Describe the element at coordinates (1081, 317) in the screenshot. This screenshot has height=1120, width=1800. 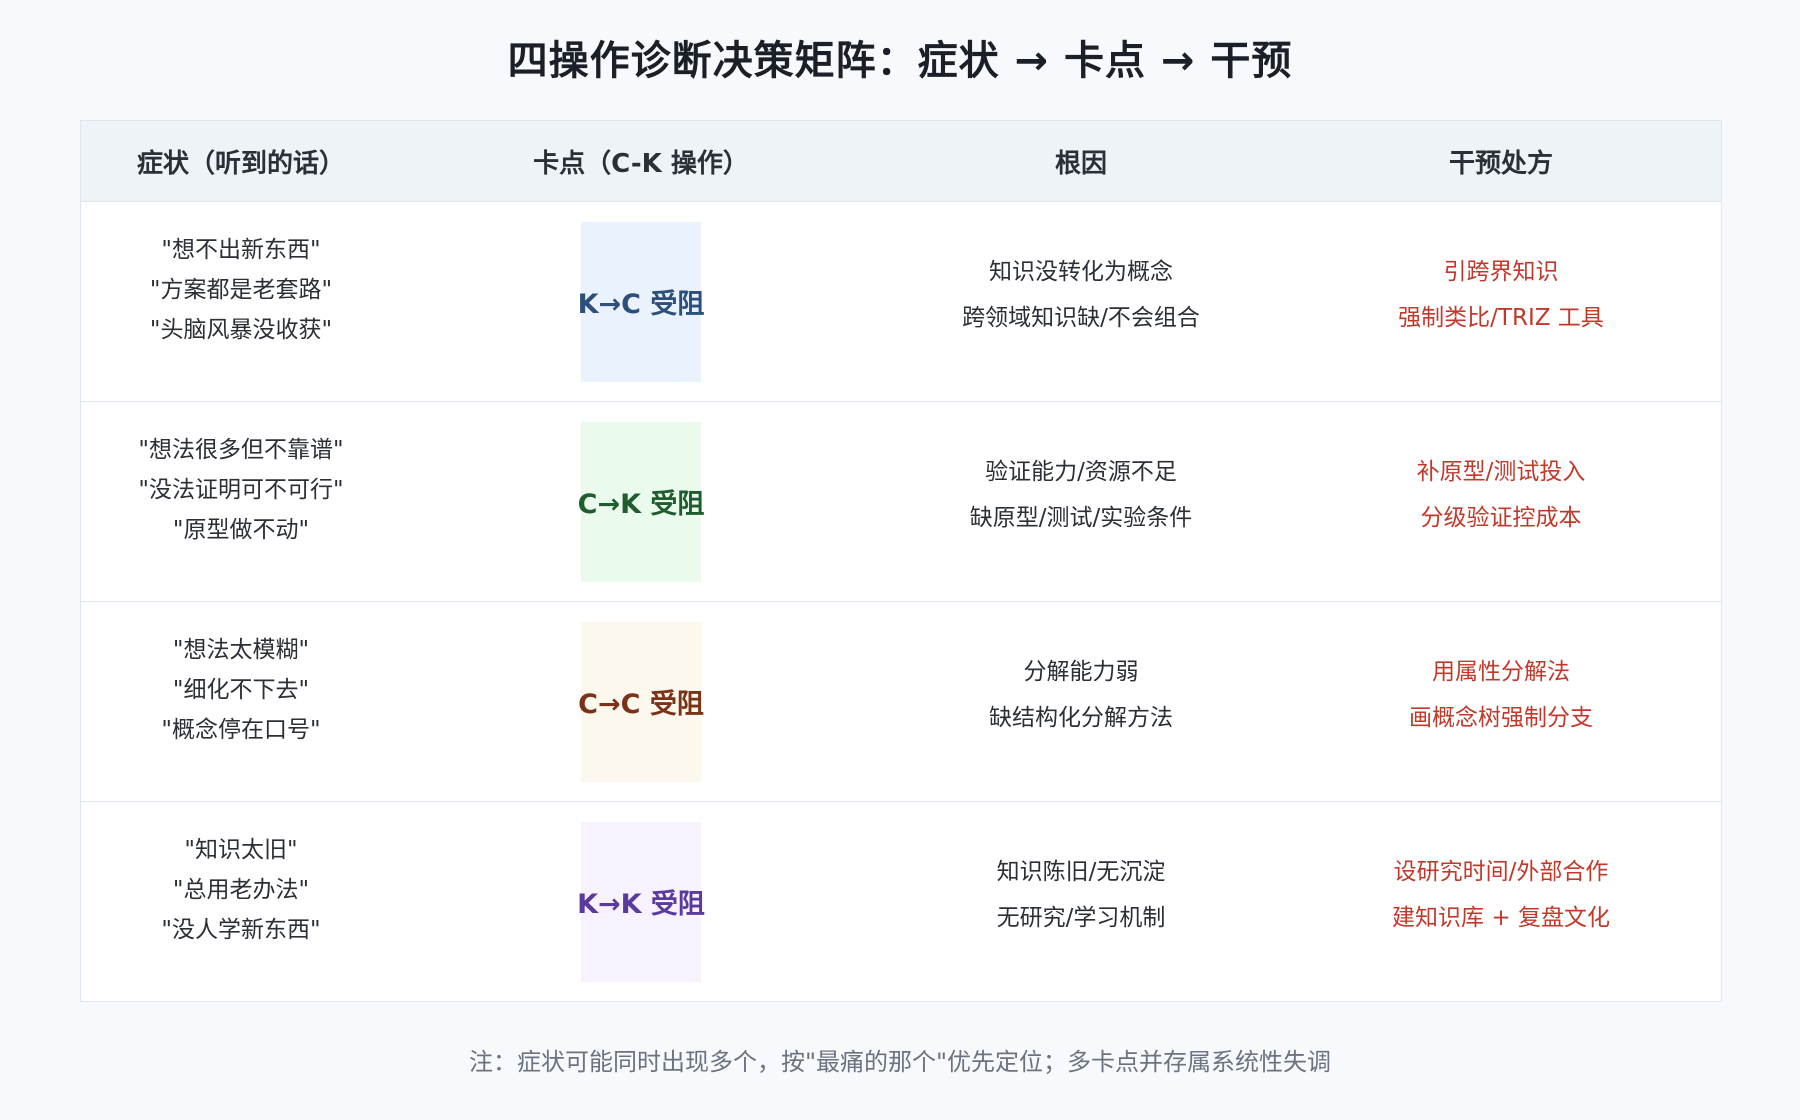
I see `root-cause-line: 跨领域知识缺/不会组合` at that location.